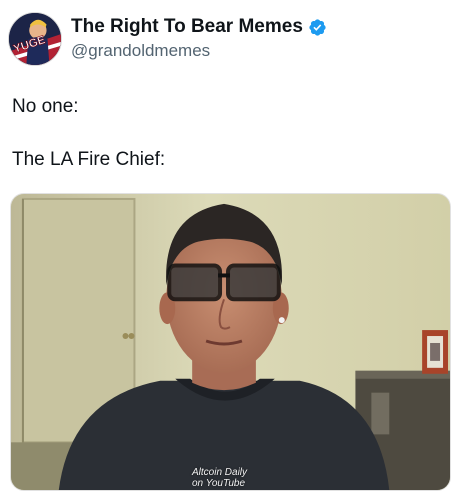 The width and height of the screenshot is (461, 500). I want to click on post-text-line-2: The LA Fire Chief:, so click(89, 159).